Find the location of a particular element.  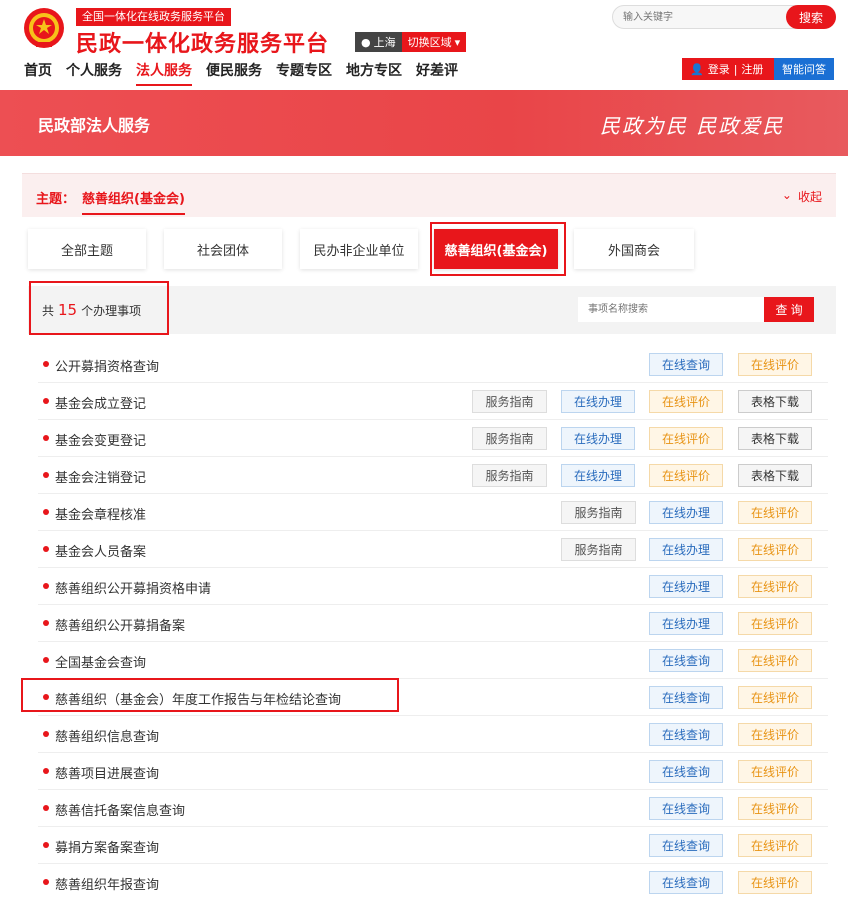

list-item: 基金会变更登记 服务指南 在线办理 在线评价 表格下载 is located at coordinates (433, 438).